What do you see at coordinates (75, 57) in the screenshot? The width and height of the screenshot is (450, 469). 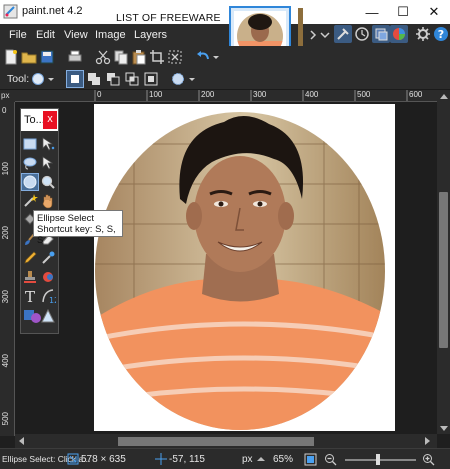 I see `print-icon` at bounding box center [75, 57].